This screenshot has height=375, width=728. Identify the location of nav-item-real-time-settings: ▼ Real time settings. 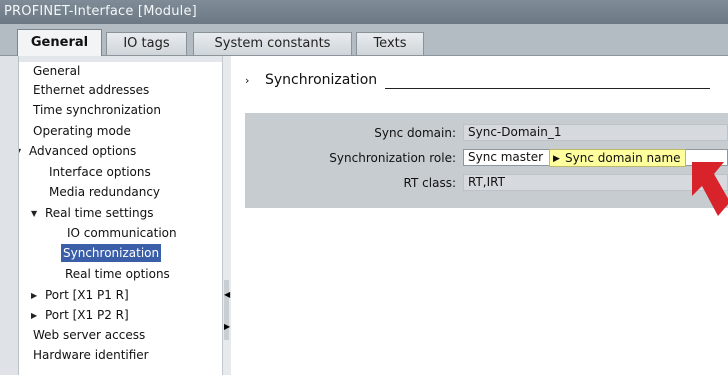
(93, 213).